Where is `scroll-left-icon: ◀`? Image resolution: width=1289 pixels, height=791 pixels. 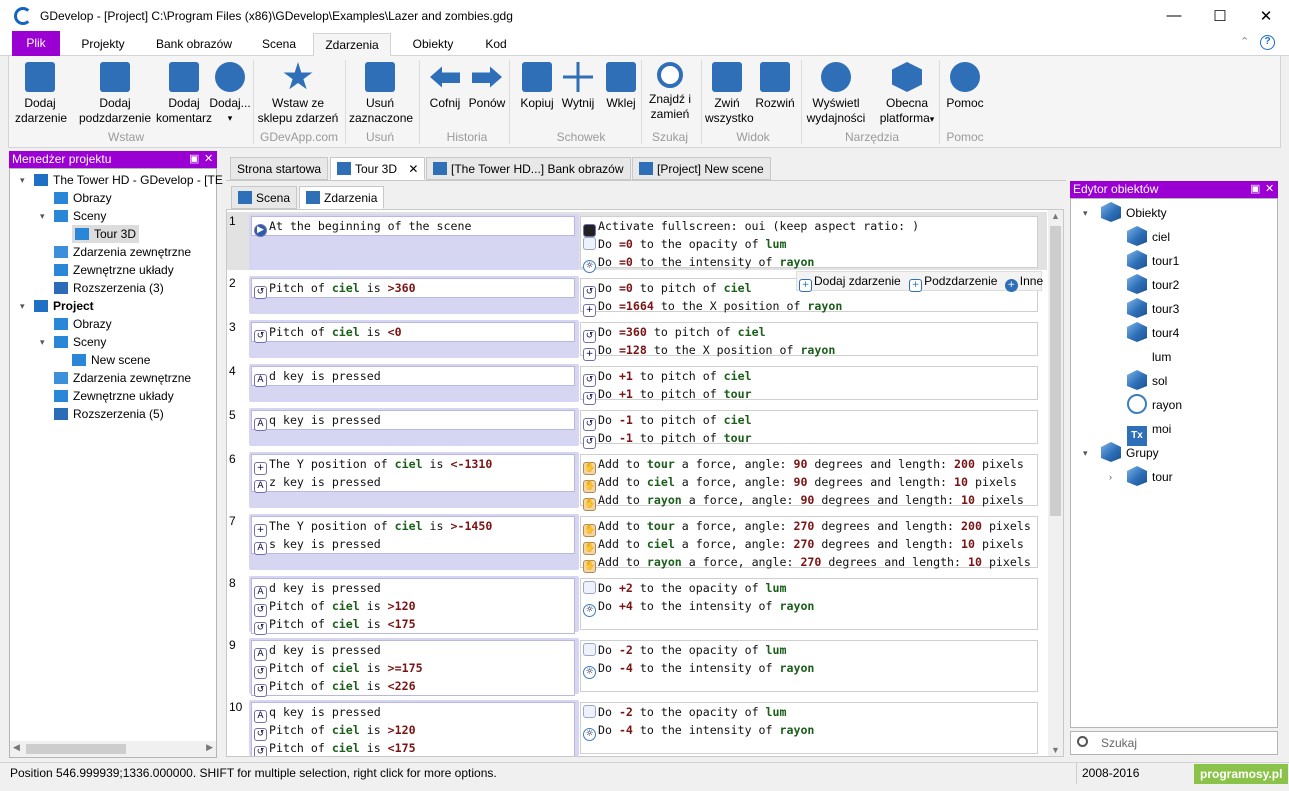
scroll-left-icon: ◀ is located at coordinates (16, 747).